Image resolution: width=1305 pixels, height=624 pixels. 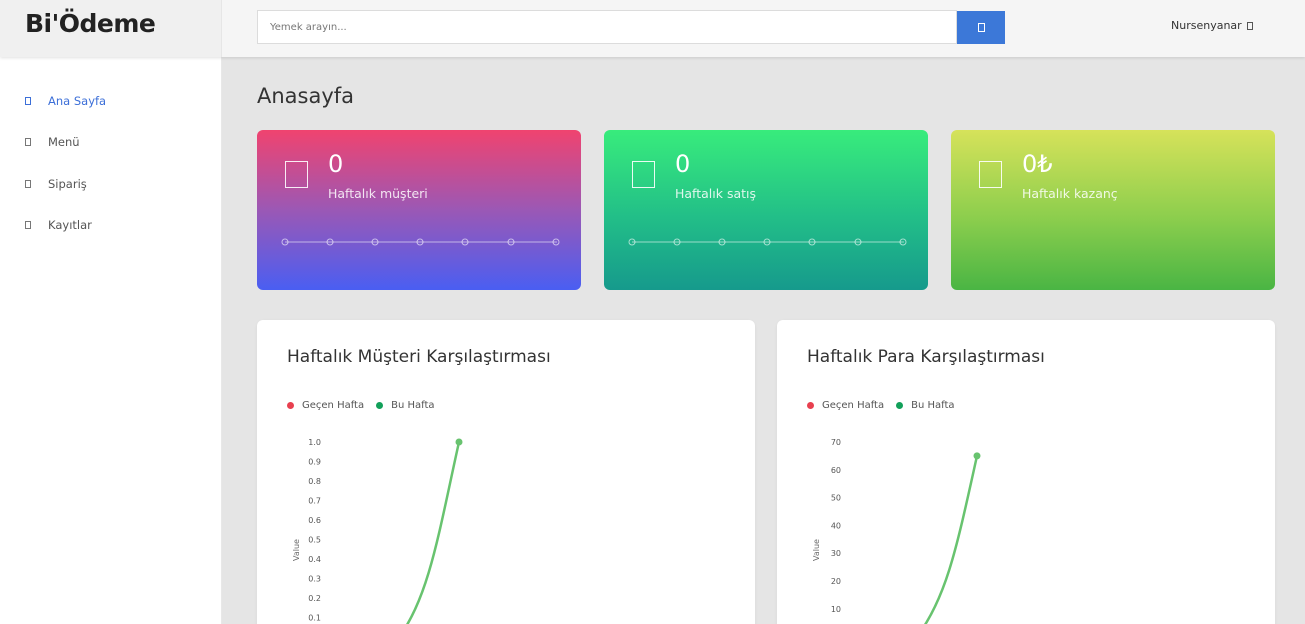 What do you see at coordinates (28, 142) in the screenshot?
I see `menu-icon` at bounding box center [28, 142].